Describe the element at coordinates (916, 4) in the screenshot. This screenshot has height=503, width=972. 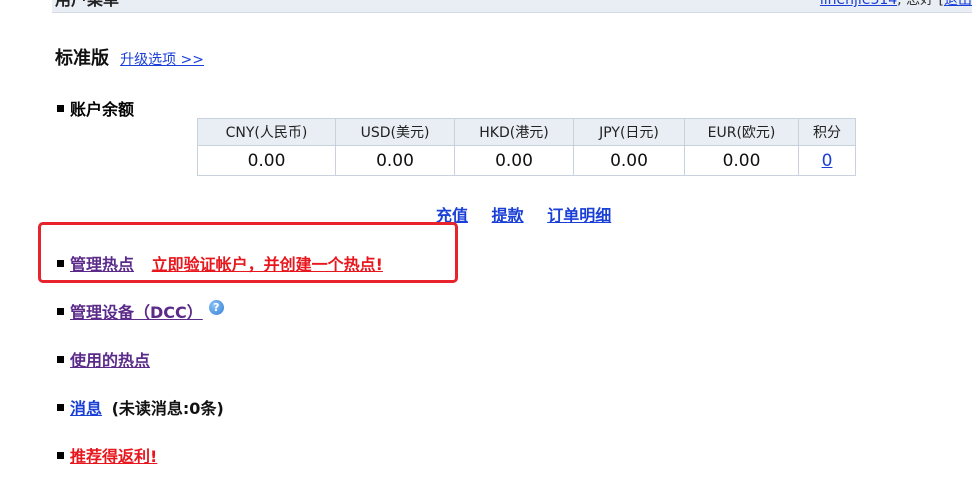
I see `greeting-text: , 您好` at that location.